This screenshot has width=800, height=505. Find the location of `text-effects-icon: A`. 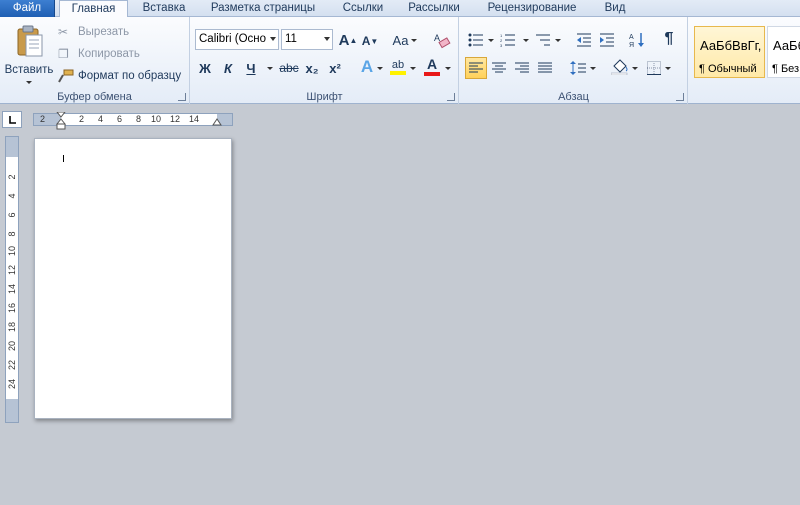

text-effects-icon: A is located at coordinates (367, 66).